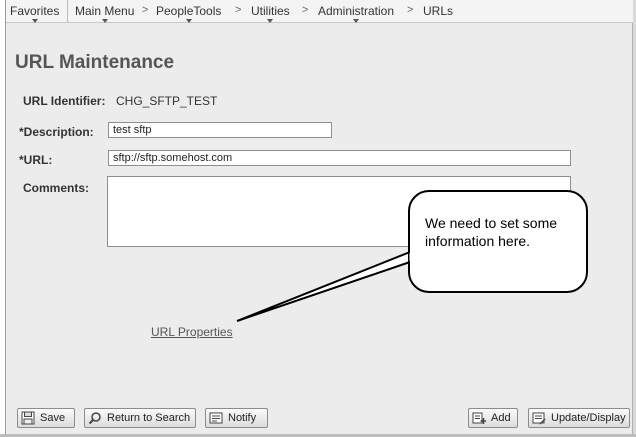 The image size is (636, 437). Describe the element at coordinates (167, 101) in the screenshot. I see `url-identifier-value: CHG_SFTP_TEST` at that location.